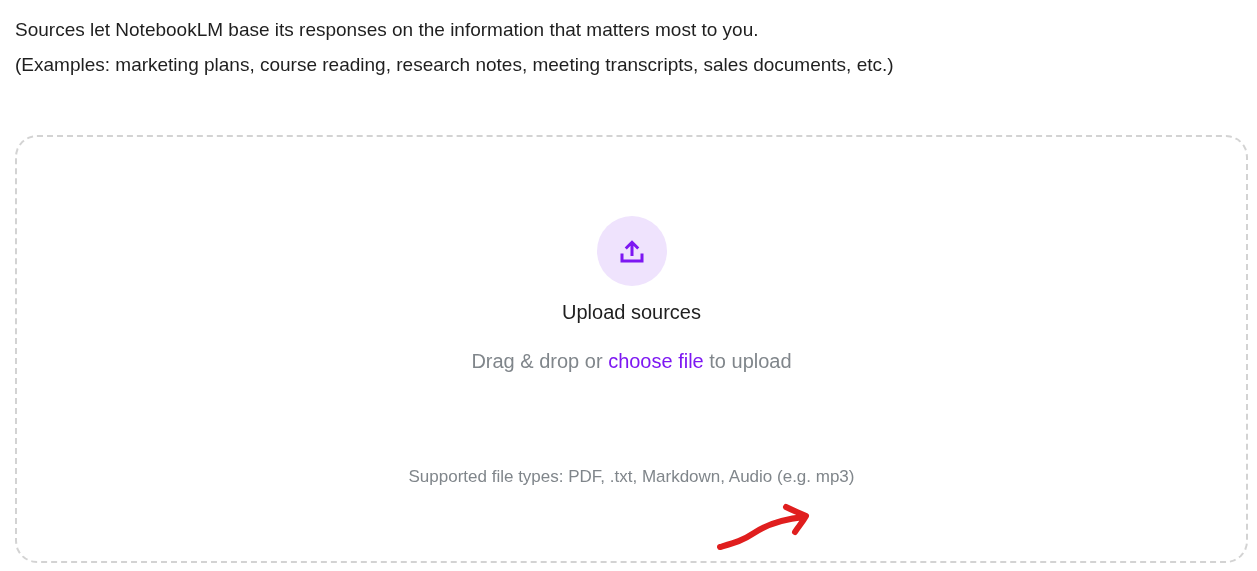 The width and height of the screenshot is (1257, 571). What do you see at coordinates (656, 361) in the screenshot?
I see `choose-file-link: choose file` at bounding box center [656, 361].